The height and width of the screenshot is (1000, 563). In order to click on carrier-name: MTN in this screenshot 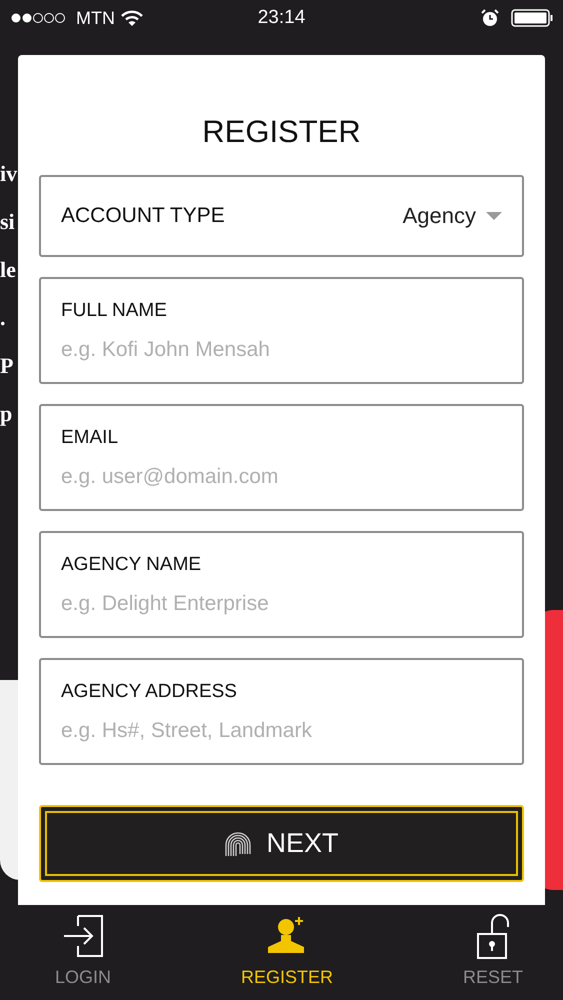, I will do `click(95, 18)`.